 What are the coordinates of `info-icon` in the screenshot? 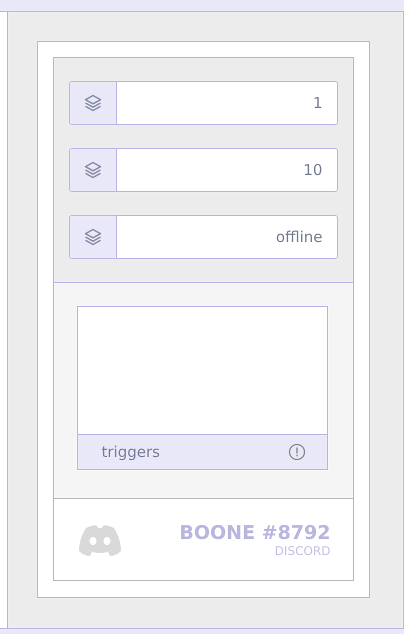 It's located at (297, 452).